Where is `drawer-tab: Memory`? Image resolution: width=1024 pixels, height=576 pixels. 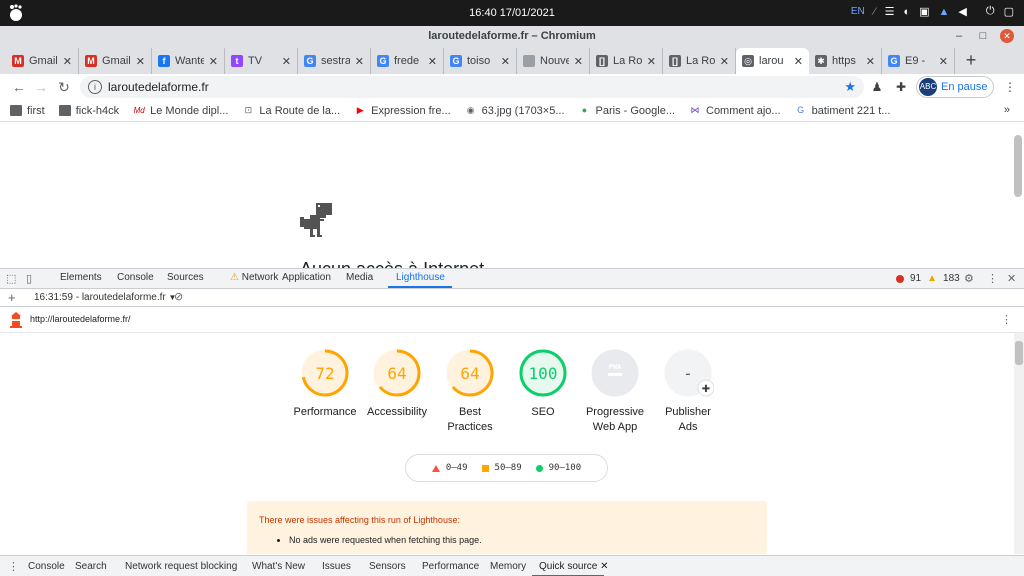 drawer-tab: Memory is located at coordinates (508, 566).